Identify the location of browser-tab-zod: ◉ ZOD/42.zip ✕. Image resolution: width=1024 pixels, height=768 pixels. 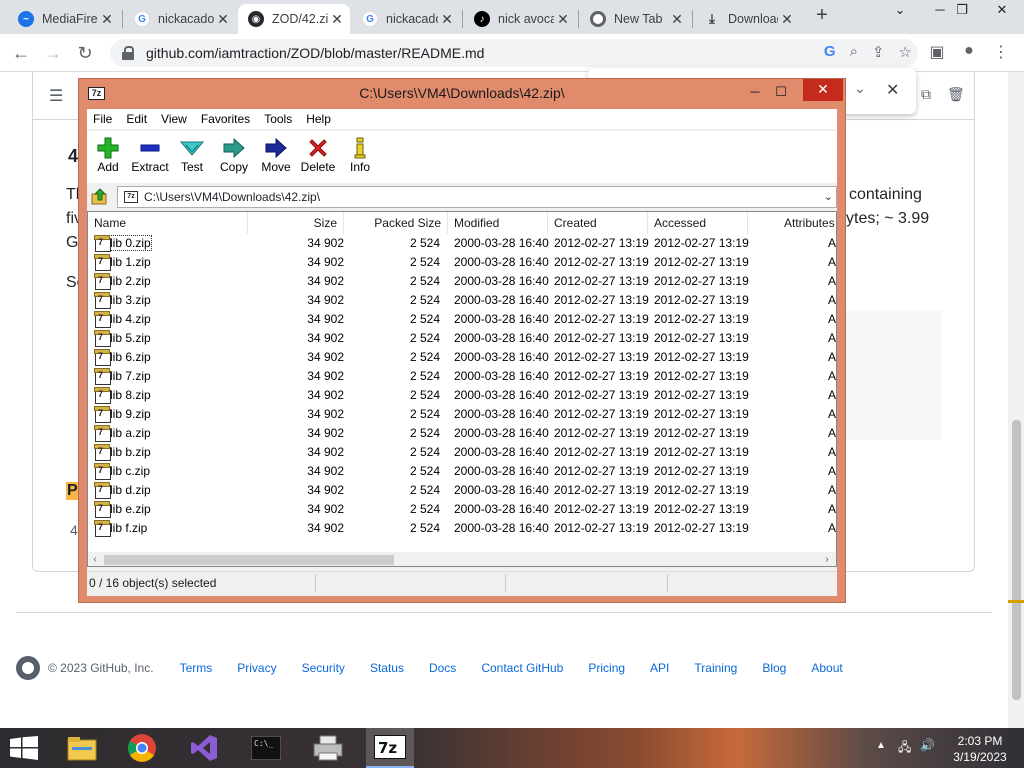
(294, 19).